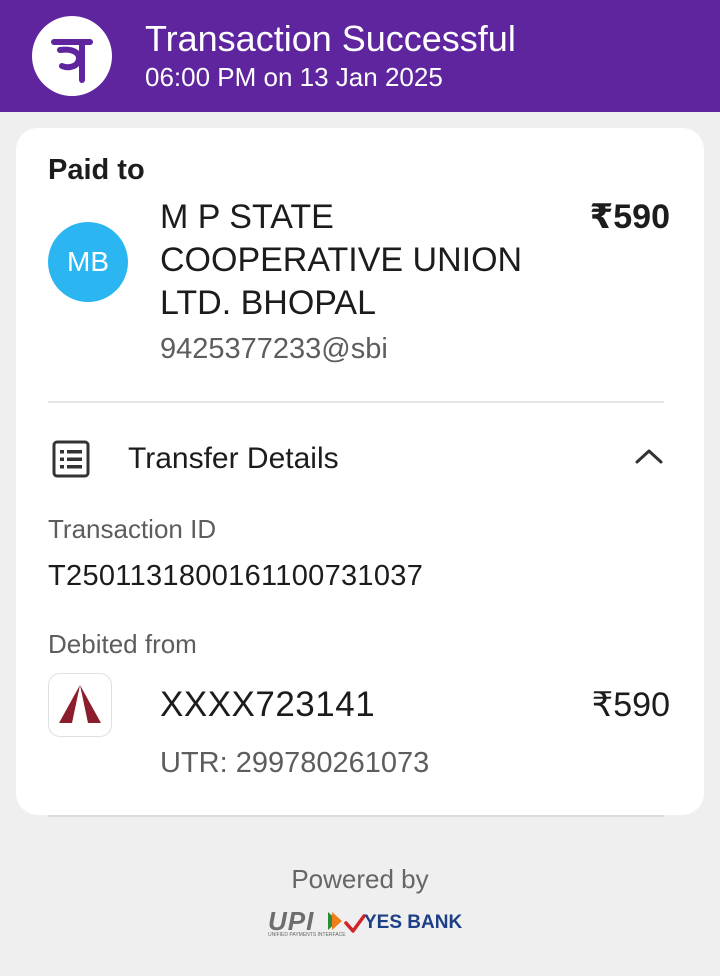 Image resolution: width=720 pixels, height=976 pixels. What do you see at coordinates (330, 38) in the screenshot?
I see `page-title: Transaction Successful` at bounding box center [330, 38].